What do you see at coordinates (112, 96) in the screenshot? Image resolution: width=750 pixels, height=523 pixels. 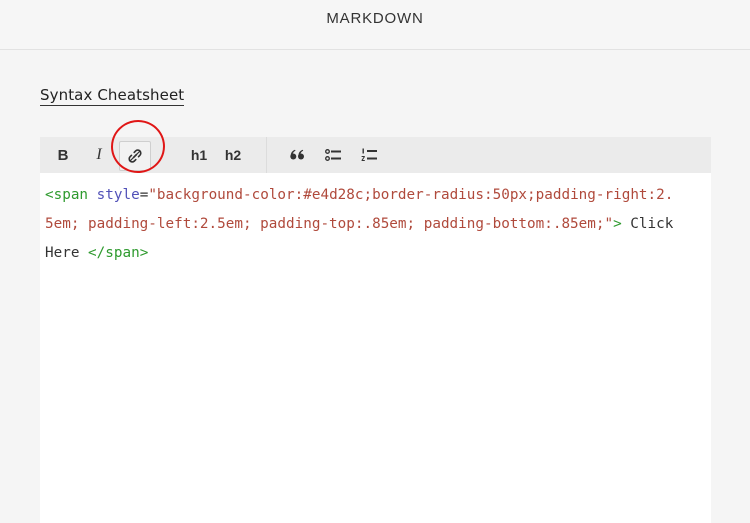 I see `syntax-cheatsheet-link: Syntax Cheatsheet` at bounding box center [112, 96].